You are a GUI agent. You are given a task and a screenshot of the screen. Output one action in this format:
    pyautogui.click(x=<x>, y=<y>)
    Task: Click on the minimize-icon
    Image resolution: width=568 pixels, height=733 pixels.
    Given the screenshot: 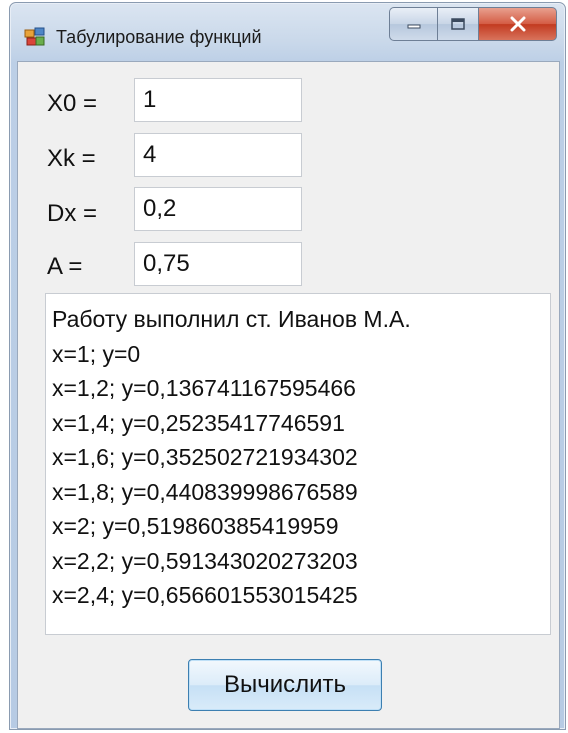 What is the action you would take?
    pyautogui.click(x=413, y=26)
    